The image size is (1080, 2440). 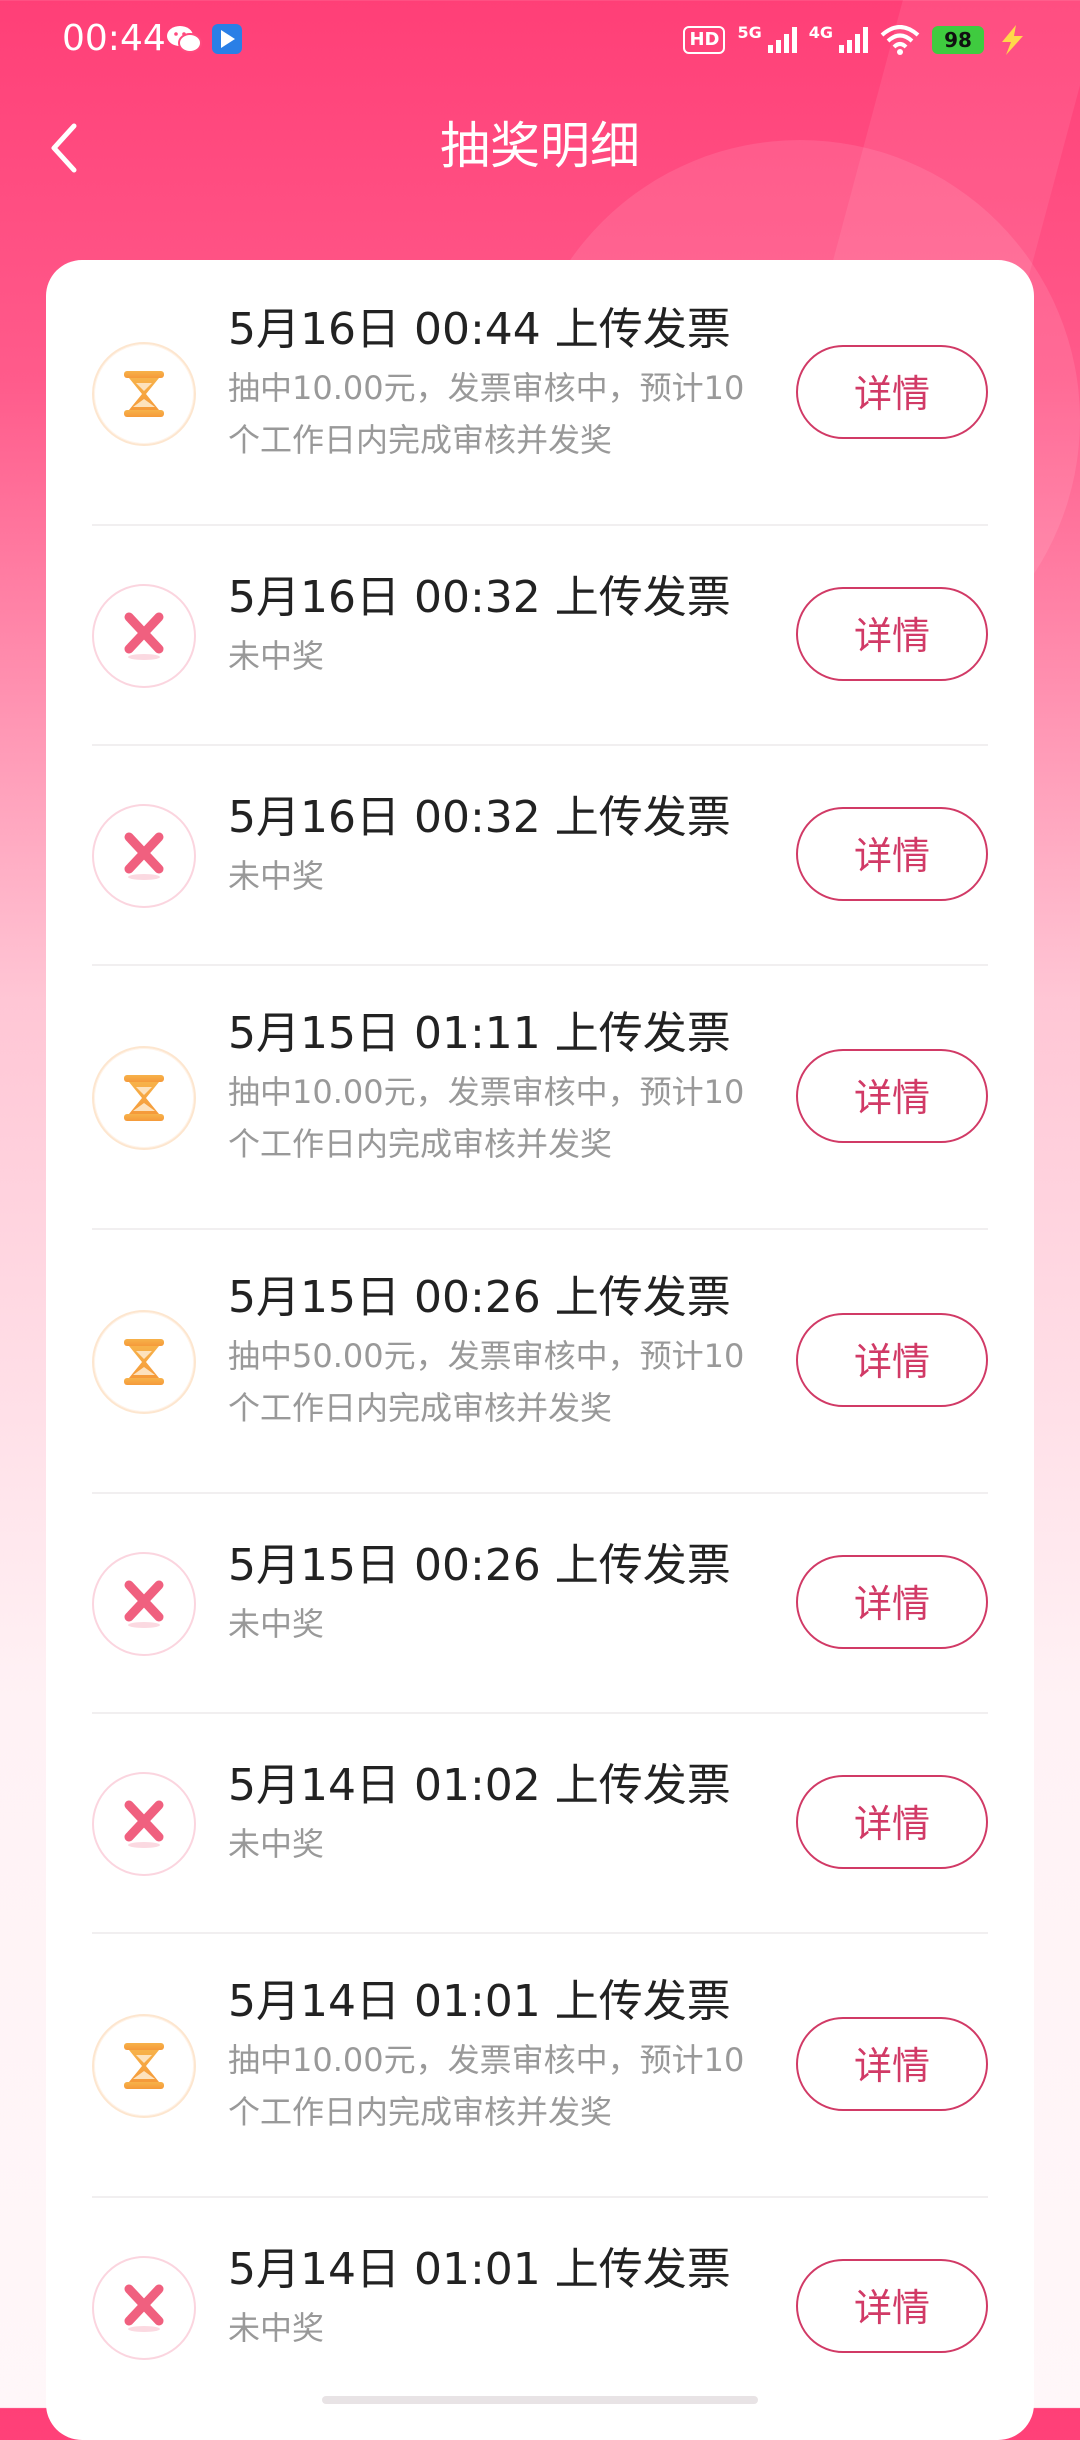 What do you see at coordinates (540, 146) in the screenshot?
I see `page-title: 抽奖明细` at bounding box center [540, 146].